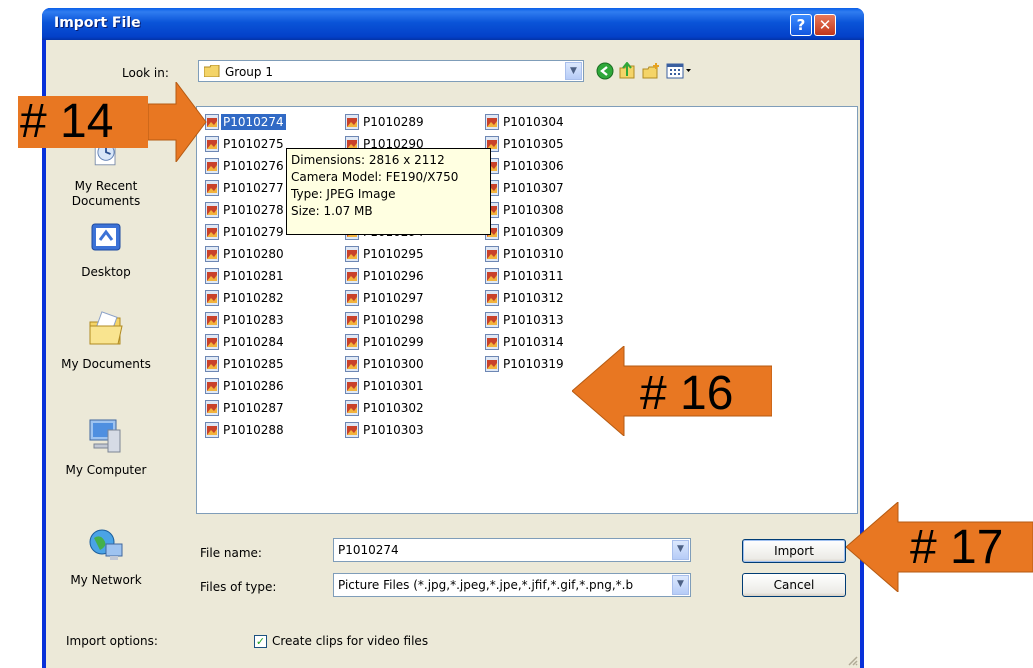  I want to click on file-item: P1010309, so click(541, 232).